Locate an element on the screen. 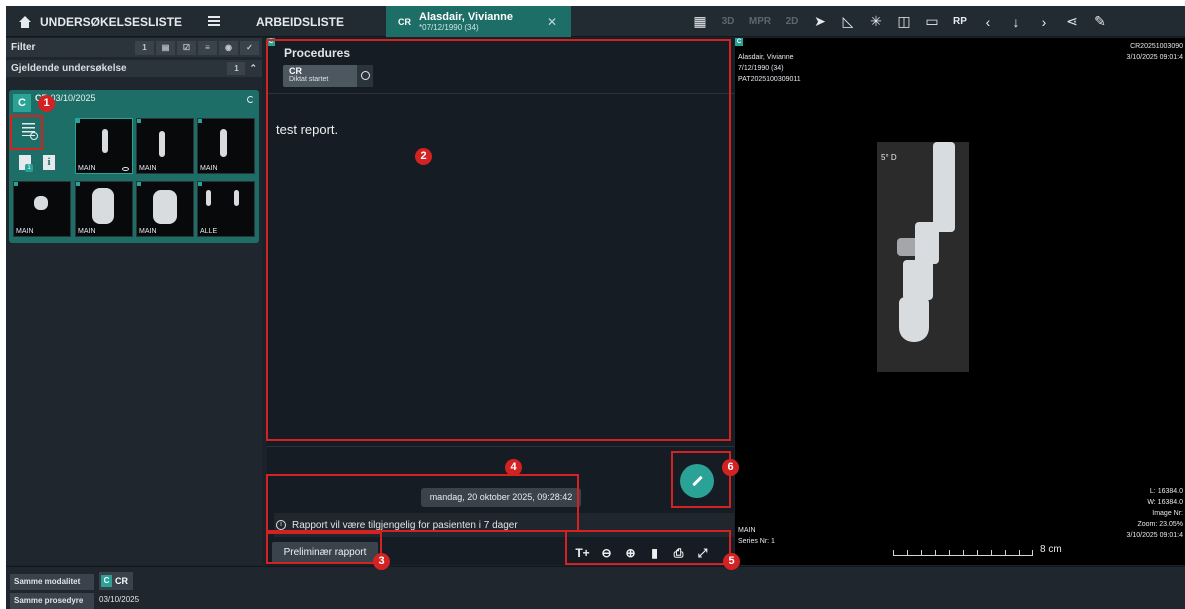 The image size is (1185, 609). callout-badge-6: 6 is located at coordinates (730, 467).